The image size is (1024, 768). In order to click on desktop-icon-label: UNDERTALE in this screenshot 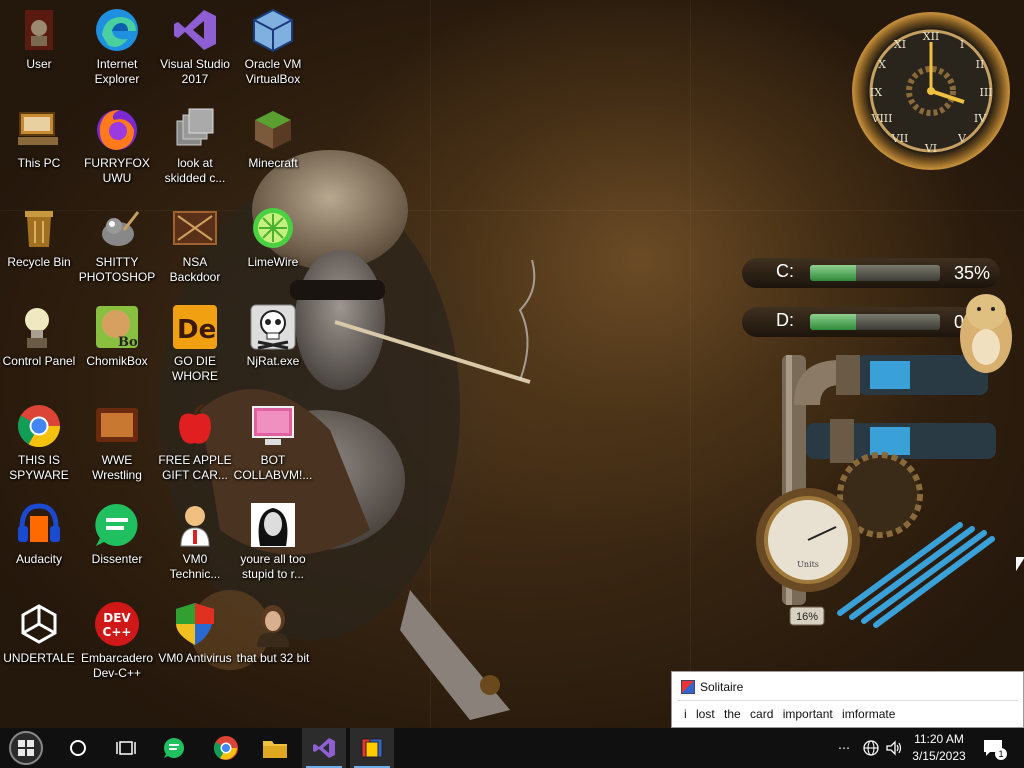, I will do `click(39, 658)`.